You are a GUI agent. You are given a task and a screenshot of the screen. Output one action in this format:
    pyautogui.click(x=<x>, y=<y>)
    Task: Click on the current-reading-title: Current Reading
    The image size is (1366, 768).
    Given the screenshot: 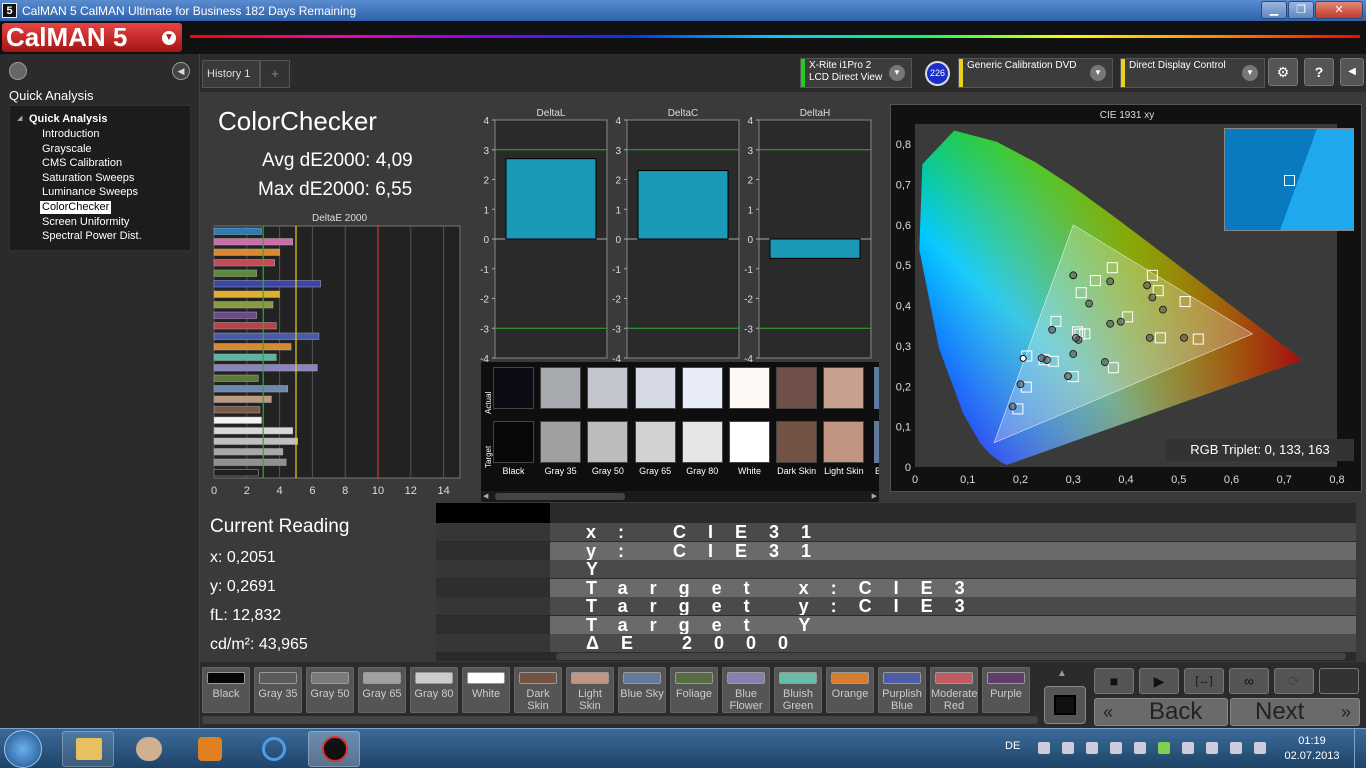 What is the action you would take?
    pyautogui.click(x=280, y=526)
    